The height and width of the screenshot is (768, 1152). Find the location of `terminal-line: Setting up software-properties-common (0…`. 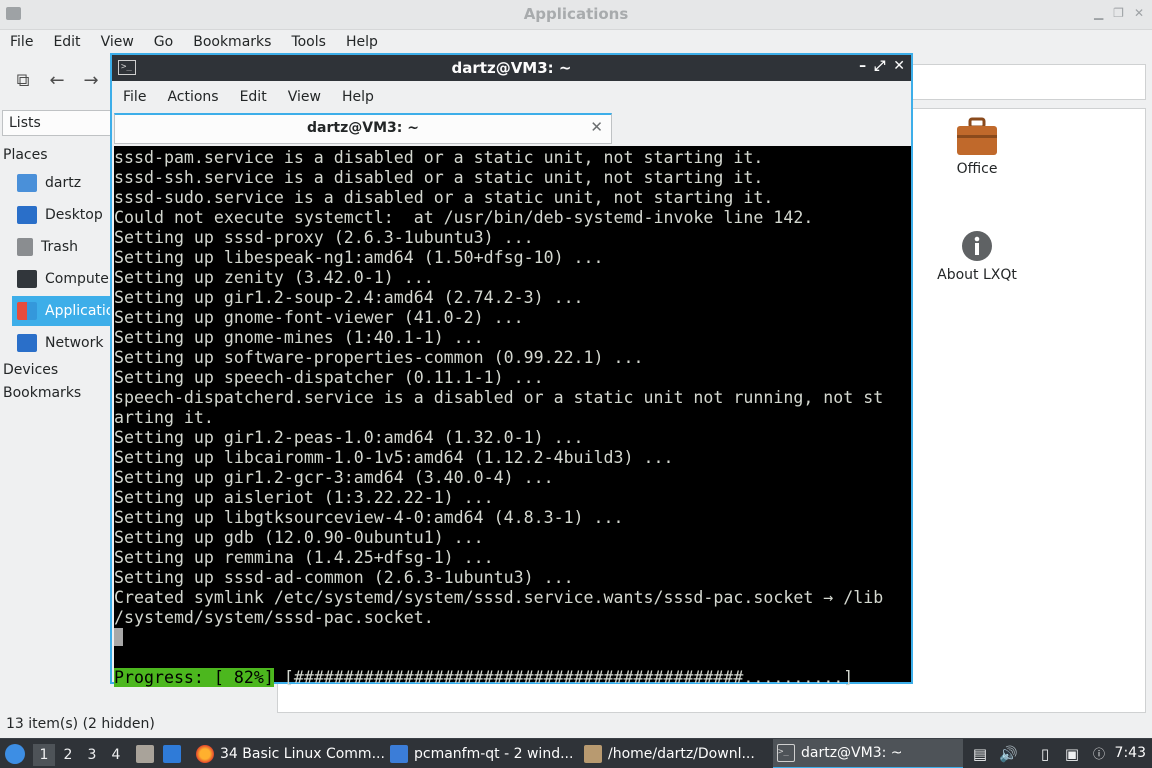

terminal-line: Setting up software-properties-common (0… is located at coordinates (379, 357).